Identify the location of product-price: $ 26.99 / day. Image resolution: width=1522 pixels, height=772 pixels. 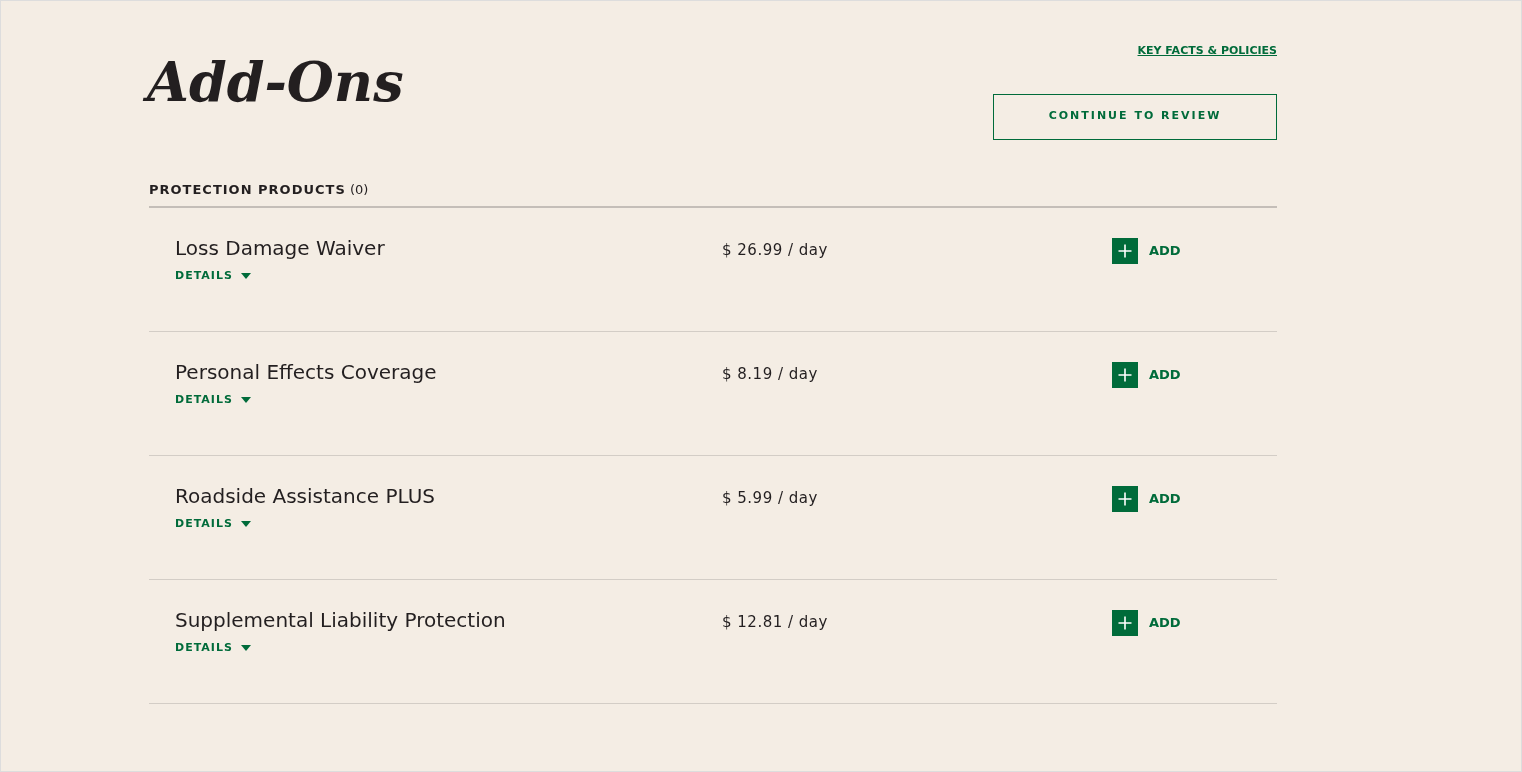
(775, 250).